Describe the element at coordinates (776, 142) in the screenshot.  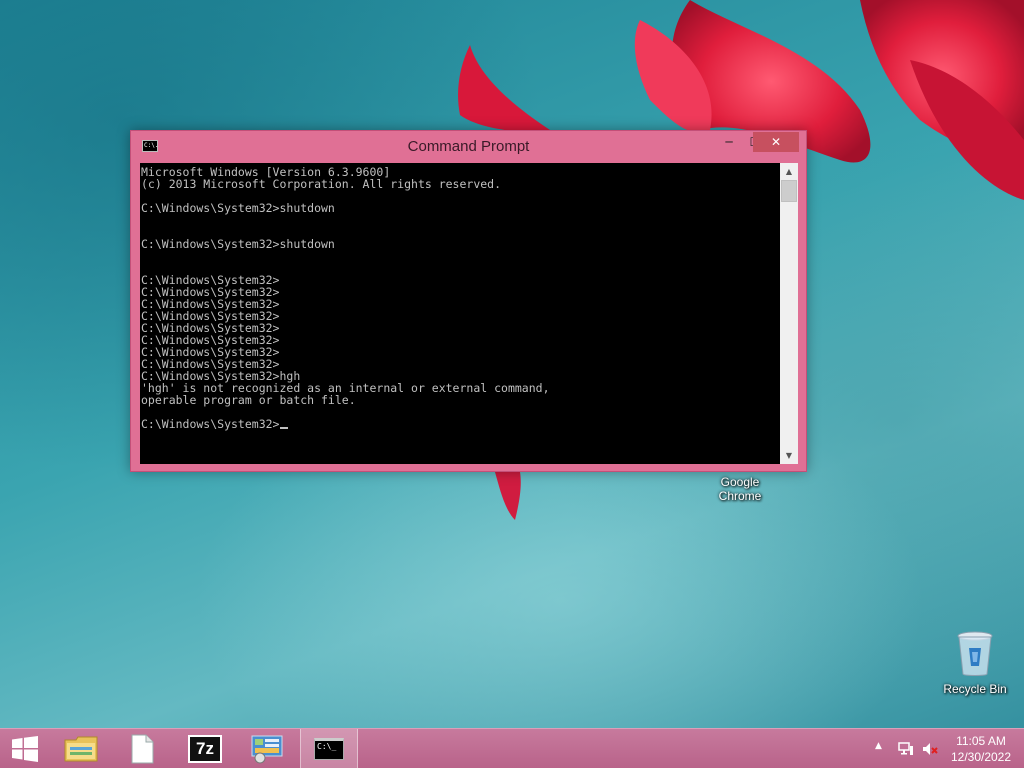
I see `close-button: ✕` at that location.